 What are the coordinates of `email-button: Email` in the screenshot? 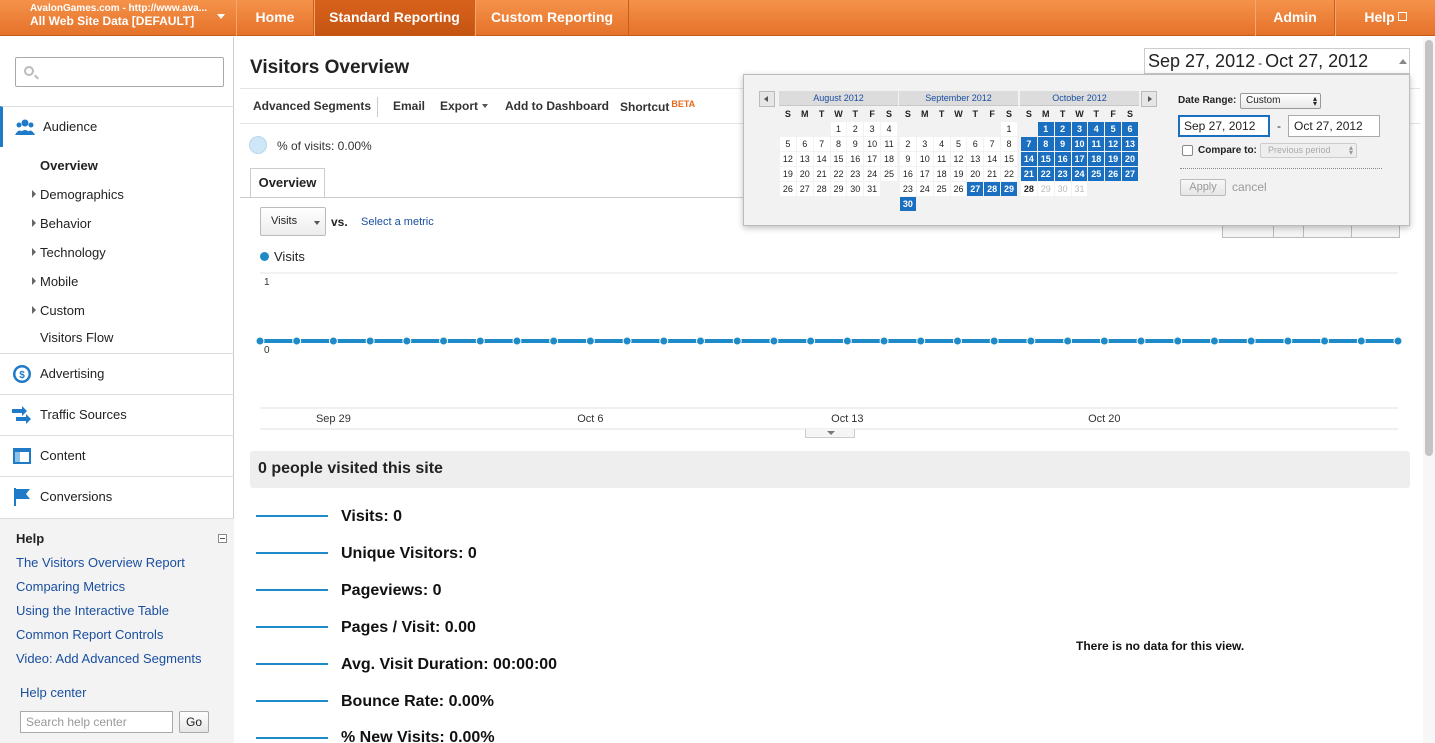 It's located at (409, 106).